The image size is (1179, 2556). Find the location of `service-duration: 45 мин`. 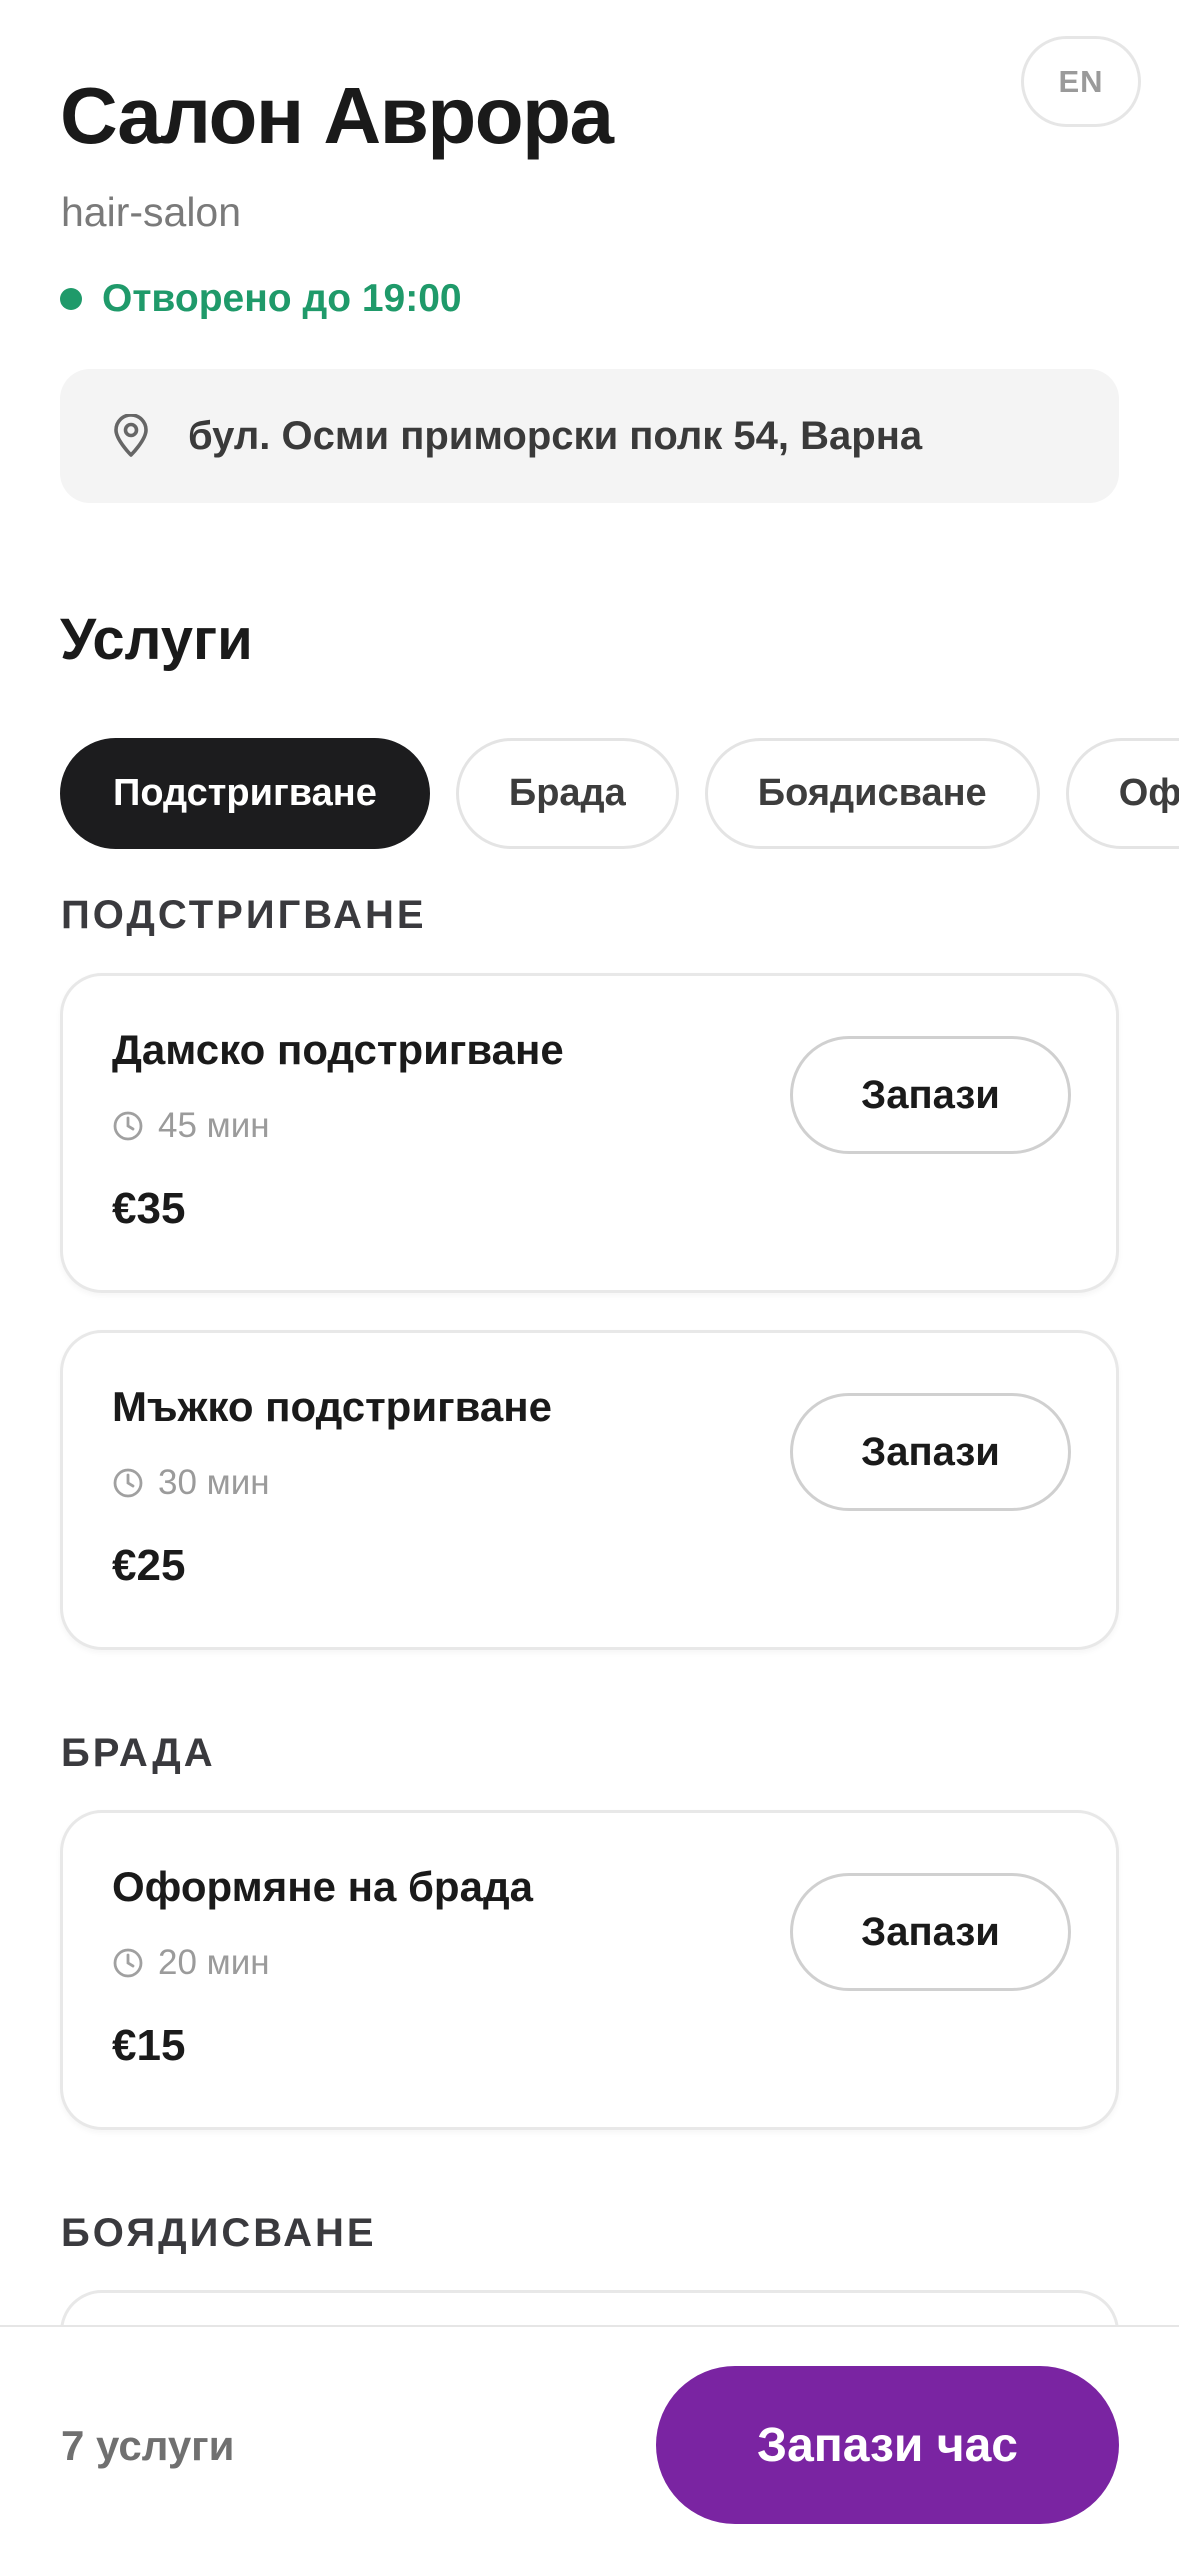

service-duration: 45 мин is located at coordinates (191, 1126).